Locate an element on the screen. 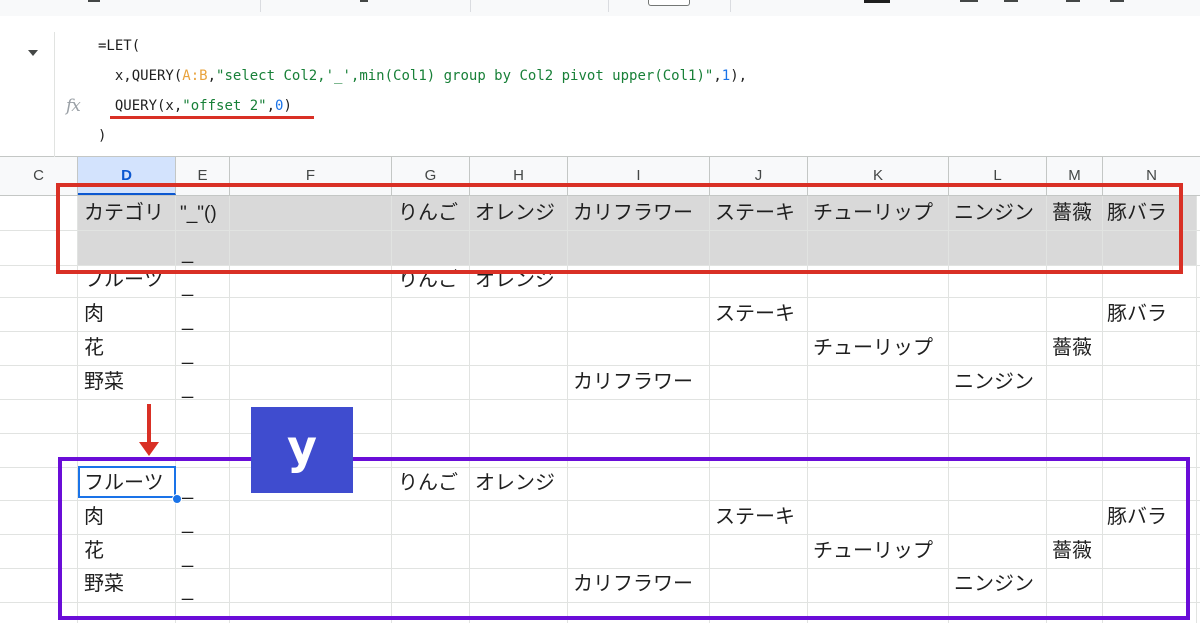  borders-icon is located at coordinates (969, 1).